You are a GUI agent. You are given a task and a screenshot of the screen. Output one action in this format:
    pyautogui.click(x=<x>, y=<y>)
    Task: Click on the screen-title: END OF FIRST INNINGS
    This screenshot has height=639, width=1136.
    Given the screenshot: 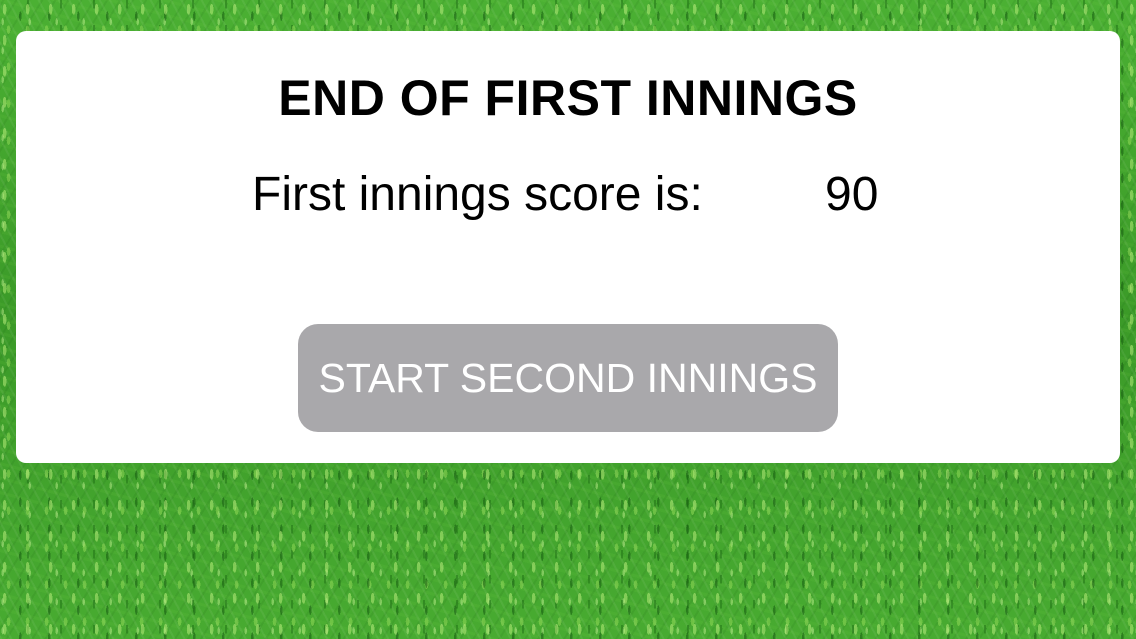 What is the action you would take?
    pyautogui.click(x=568, y=98)
    